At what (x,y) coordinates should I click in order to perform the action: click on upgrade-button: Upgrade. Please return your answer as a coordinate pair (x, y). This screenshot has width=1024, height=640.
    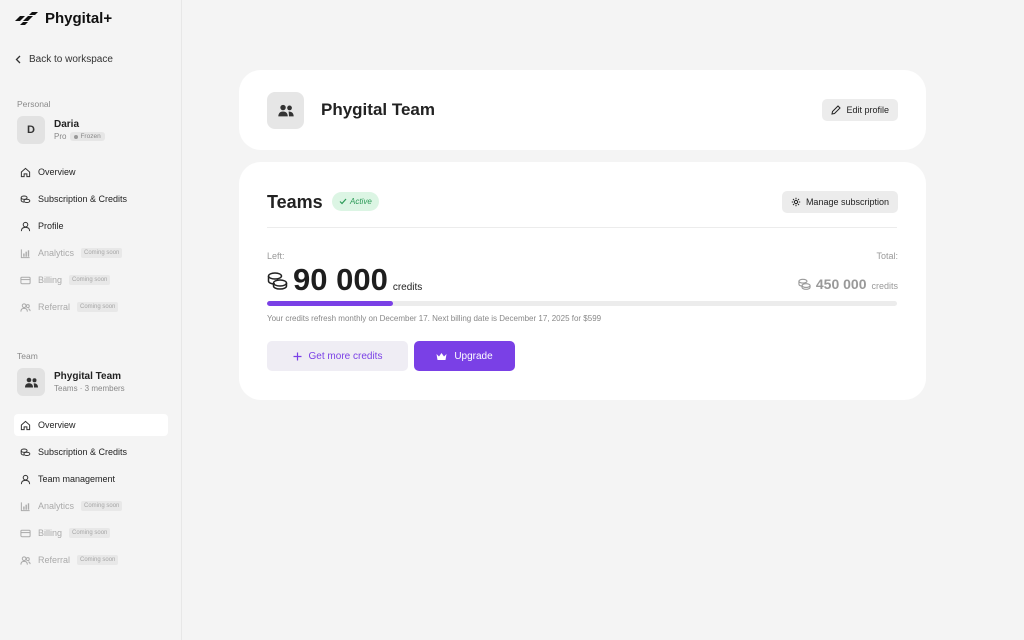
    Looking at the image, I should click on (464, 356).